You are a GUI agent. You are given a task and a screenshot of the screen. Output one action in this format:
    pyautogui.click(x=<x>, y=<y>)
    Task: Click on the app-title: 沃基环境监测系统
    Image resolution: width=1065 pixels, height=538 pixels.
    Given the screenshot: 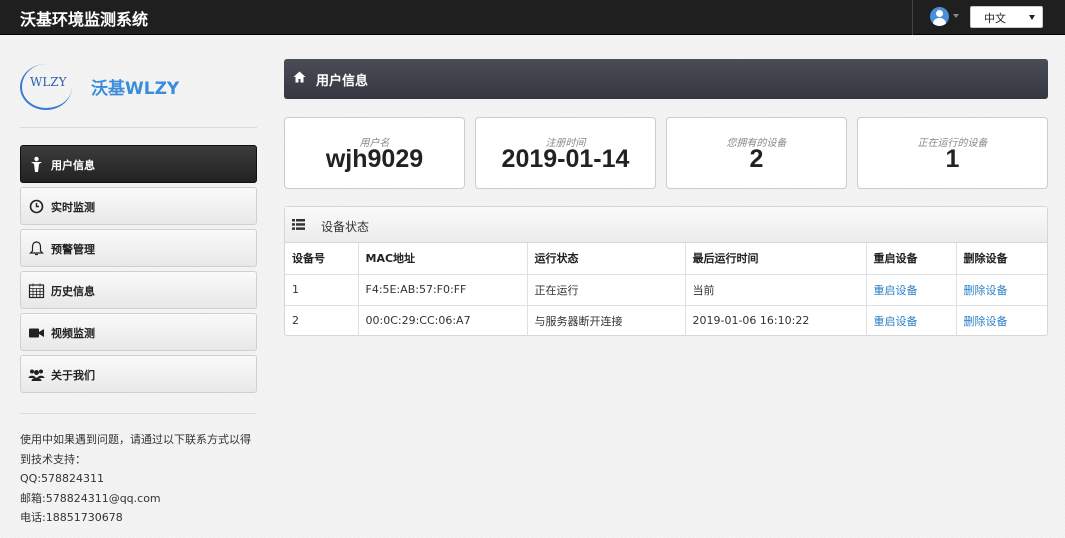 What is the action you would take?
    pyautogui.click(x=84, y=19)
    